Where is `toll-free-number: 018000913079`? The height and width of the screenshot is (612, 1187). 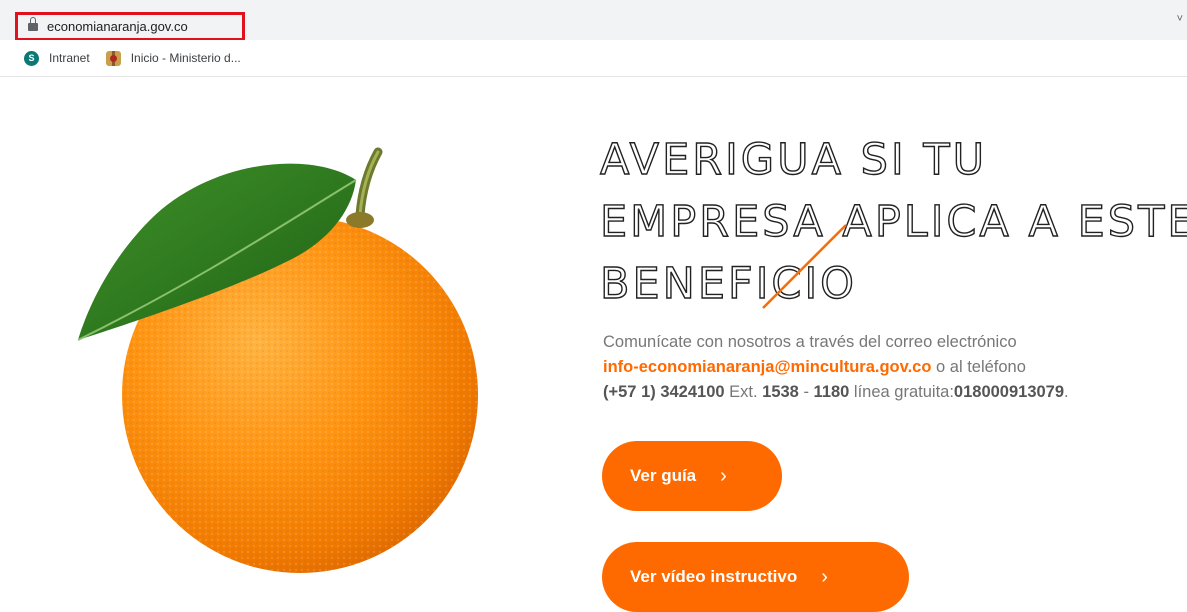 toll-free-number: 018000913079 is located at coordinates (1009, 391).